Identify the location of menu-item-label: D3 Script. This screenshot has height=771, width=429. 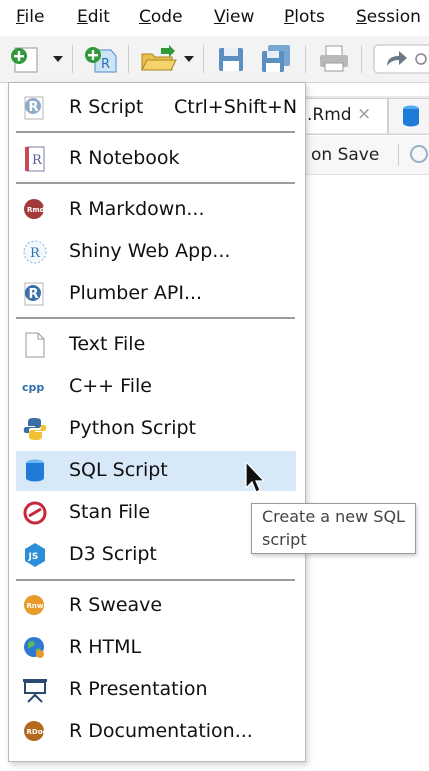
(113, 554).